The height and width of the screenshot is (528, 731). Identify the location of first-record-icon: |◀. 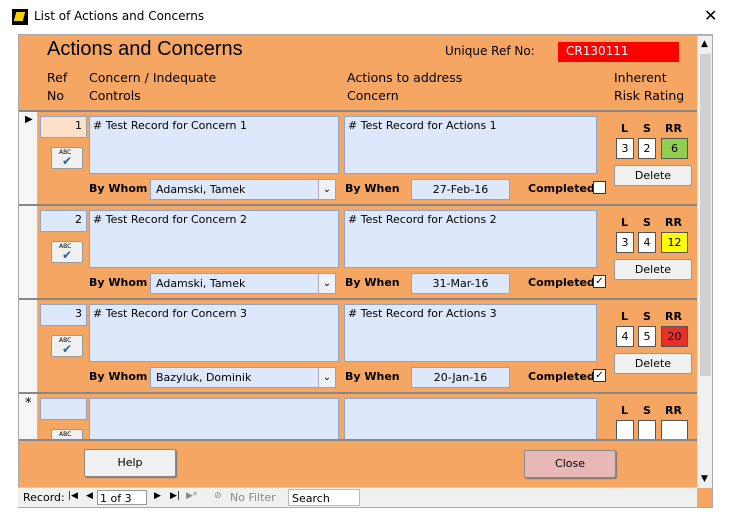
(73, 496).